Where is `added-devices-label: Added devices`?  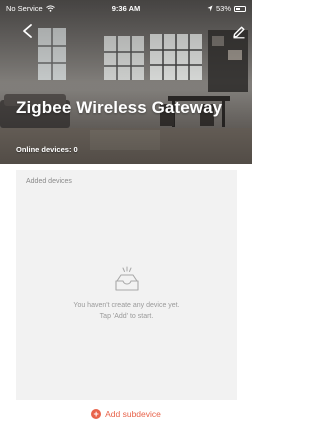
added-devices-label: Added devices is located at coordinates (49, 181).